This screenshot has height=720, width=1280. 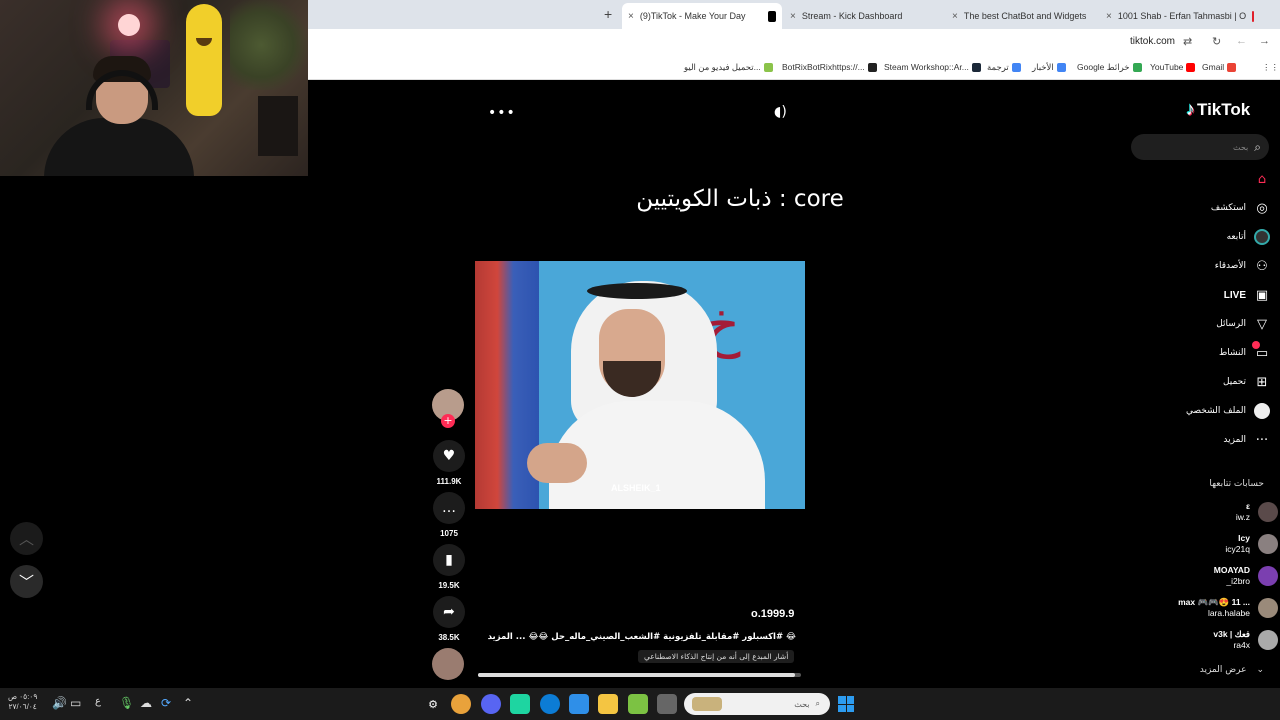 What do you see at coordinates (449, 560) in the screenshot?
I see `bookmark-icon: ▮` at bounding box center [449, 560].